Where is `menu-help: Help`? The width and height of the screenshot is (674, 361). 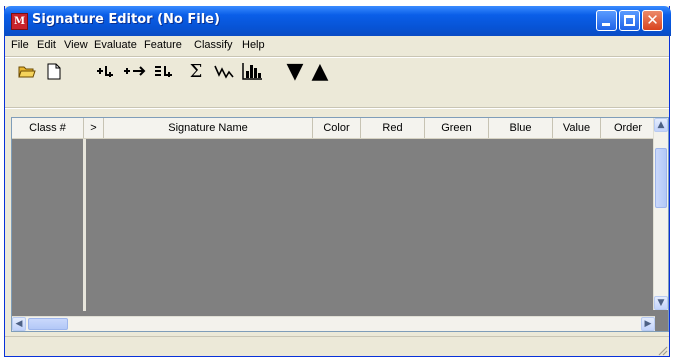 menu-help: Help is located at coordinates (253, 45).